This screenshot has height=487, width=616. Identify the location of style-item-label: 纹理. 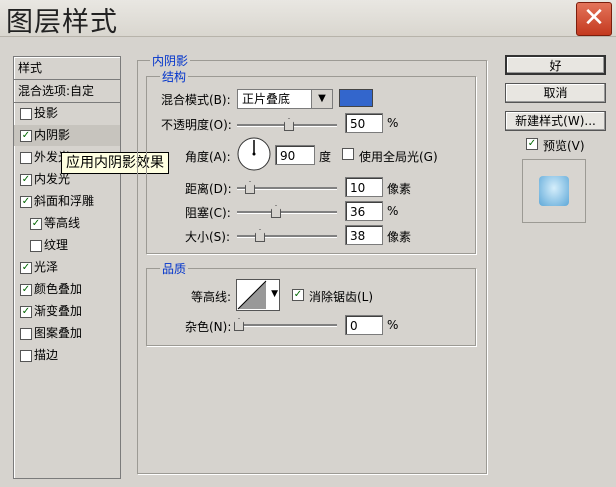
(56, 245).